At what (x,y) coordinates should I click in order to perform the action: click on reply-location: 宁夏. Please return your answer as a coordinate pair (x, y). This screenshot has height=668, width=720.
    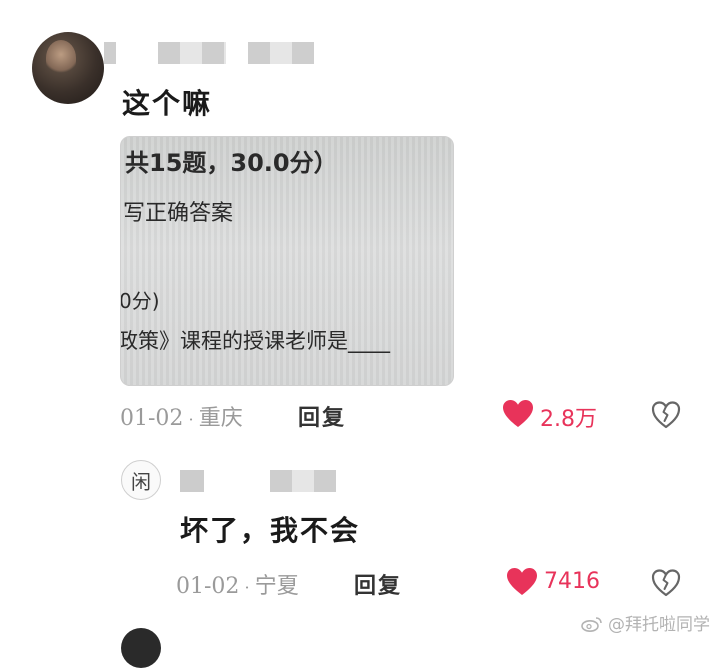
    Looking at the image, I should click on (276, 586).